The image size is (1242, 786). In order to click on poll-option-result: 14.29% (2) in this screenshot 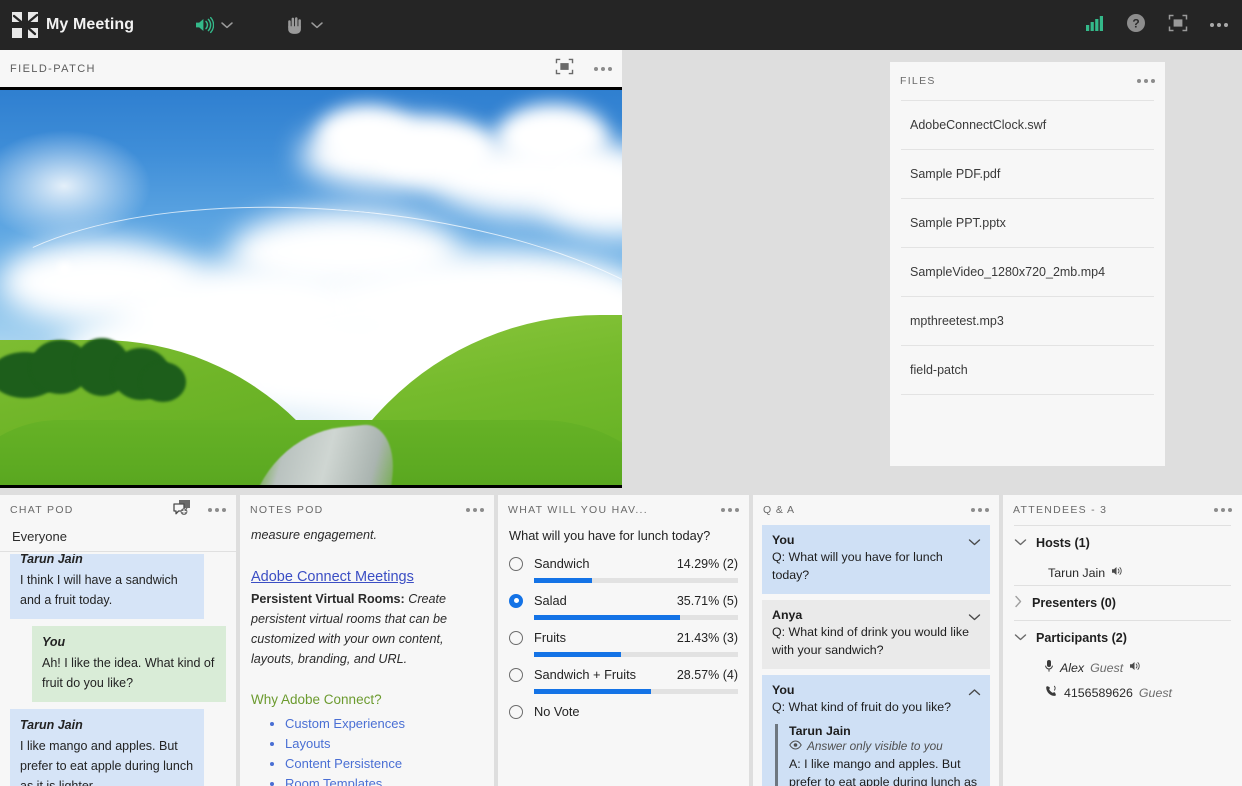, I will do `click(707, 563)`.